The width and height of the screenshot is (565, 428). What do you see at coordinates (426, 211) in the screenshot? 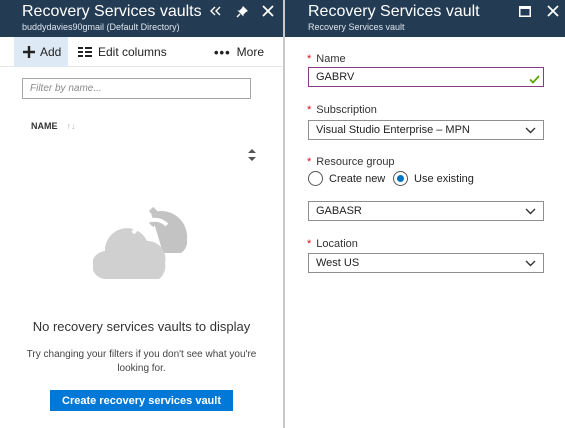
I see `resource-group-dropdown: GABASR` at bounding box center [426, 211].